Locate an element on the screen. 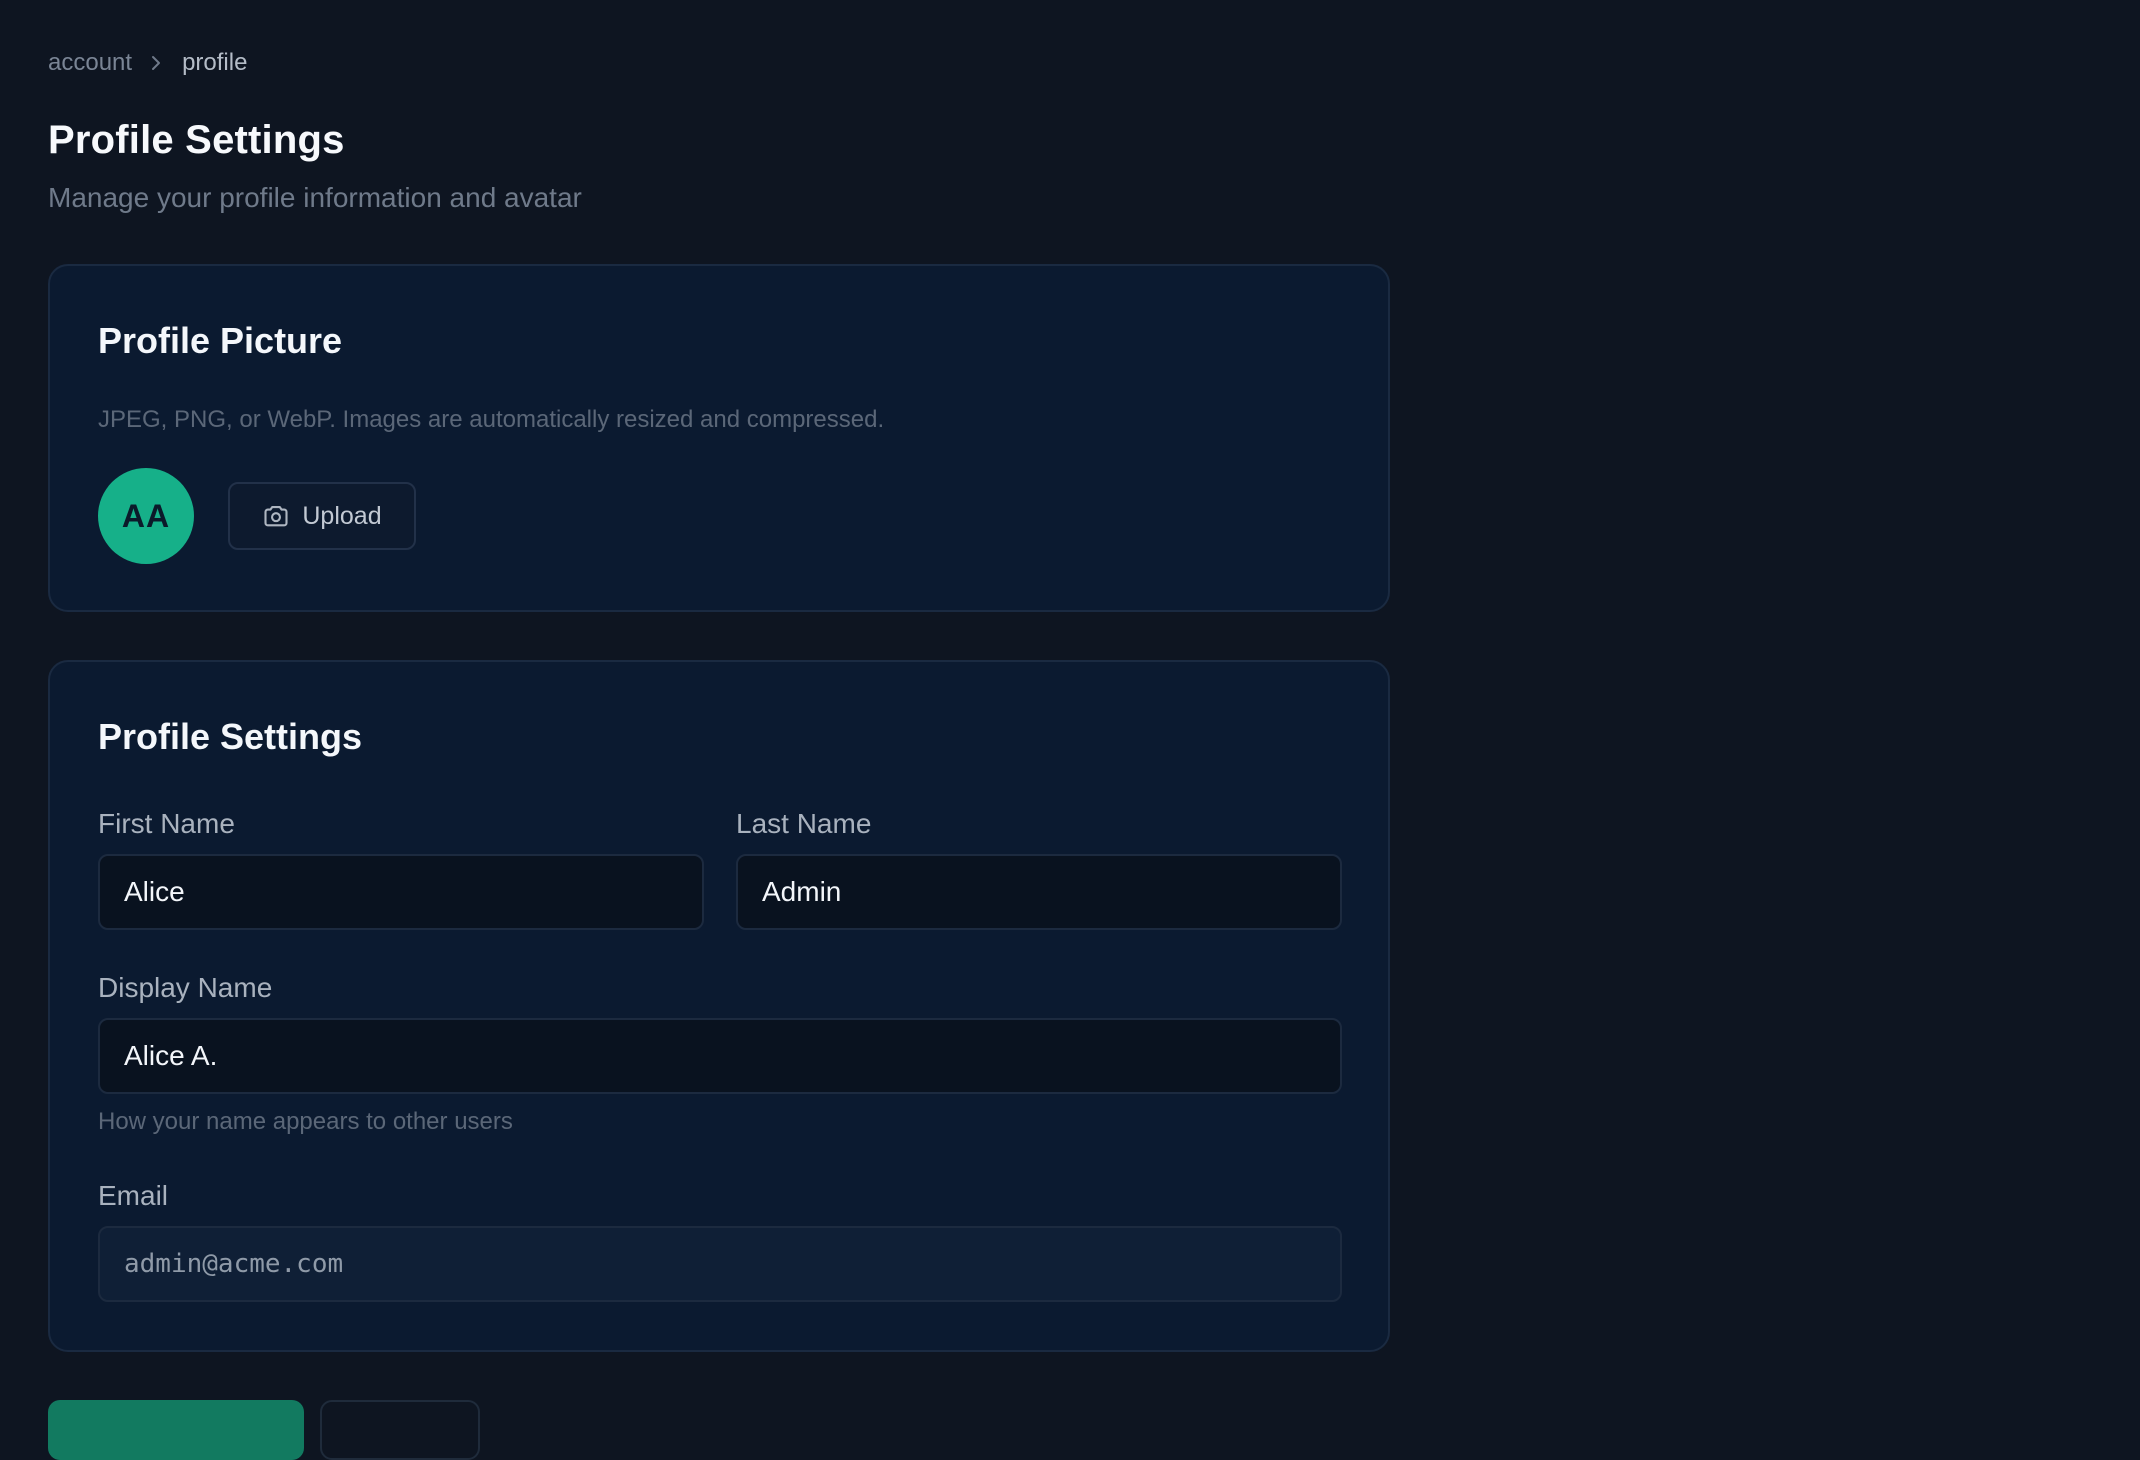 This screenshot has width=2140, height=1460. email-field is located at coordinates (720, 1264).